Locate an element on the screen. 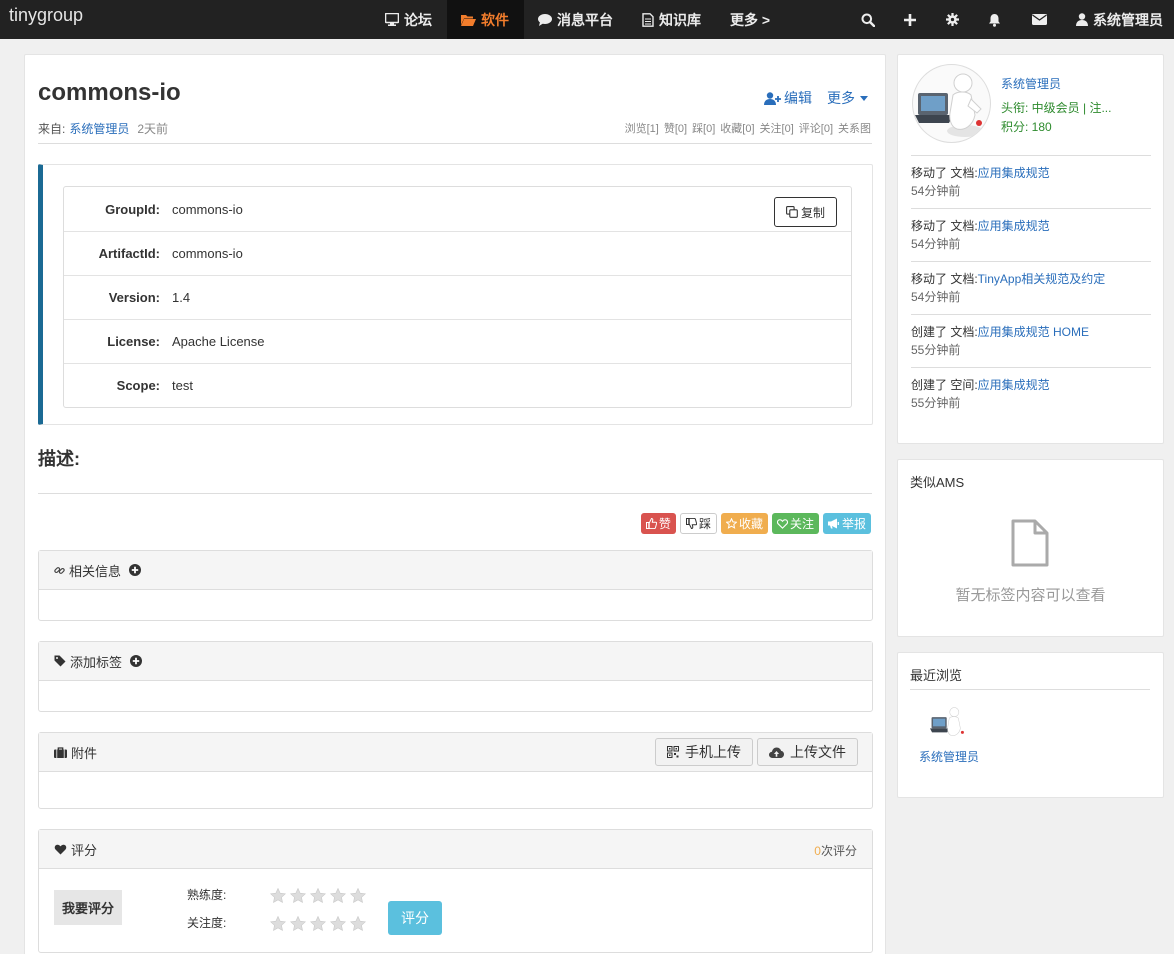 Image resolution: width=1174 pixels, height=954 pixels. settings-button is located at coordinates (952, 19).